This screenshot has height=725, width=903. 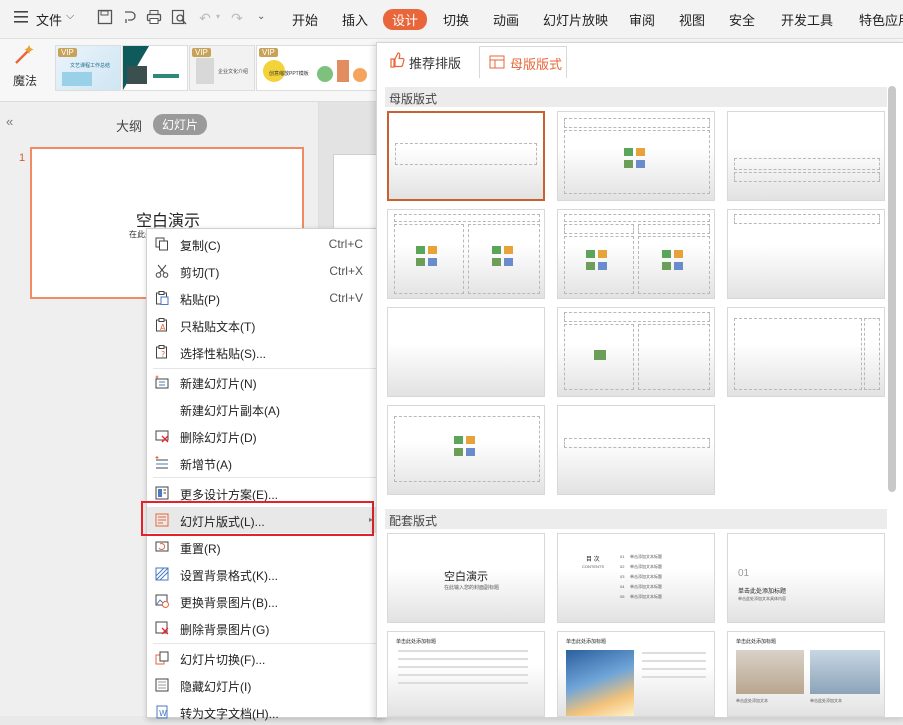 I want to click on collapse-panel-icon: «, so click(x=9, y=121).